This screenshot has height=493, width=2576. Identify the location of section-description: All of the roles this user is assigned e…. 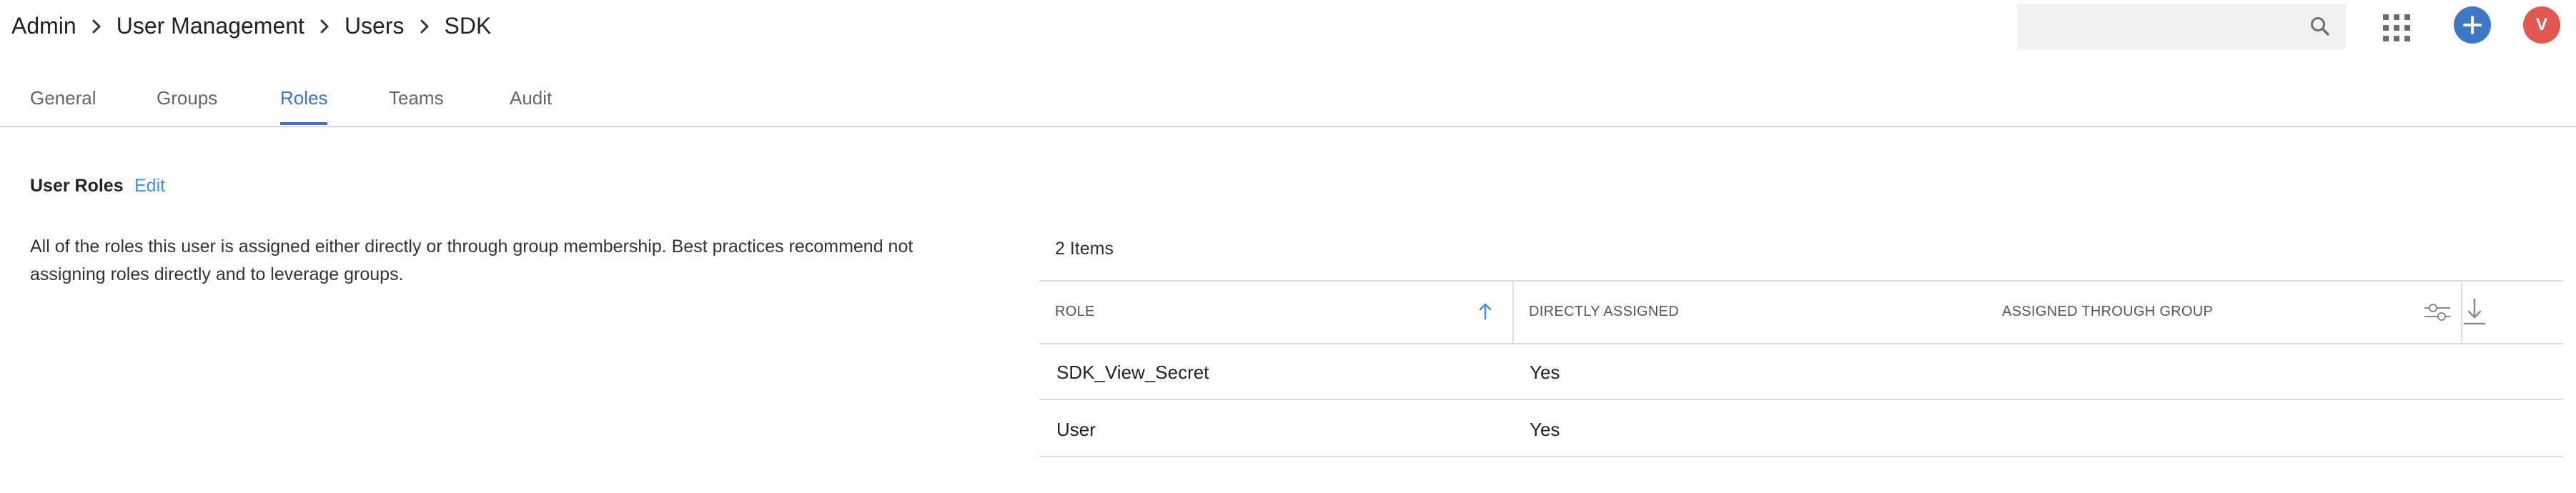
(472, 260).